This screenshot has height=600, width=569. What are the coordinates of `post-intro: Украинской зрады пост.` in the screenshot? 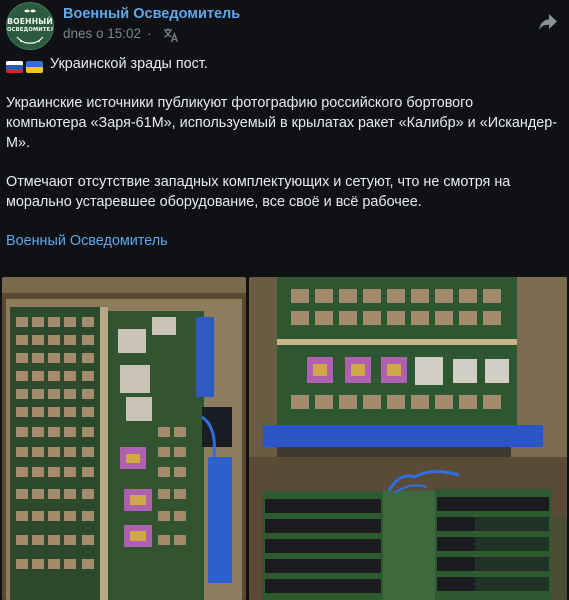 It's located at (129, 64).